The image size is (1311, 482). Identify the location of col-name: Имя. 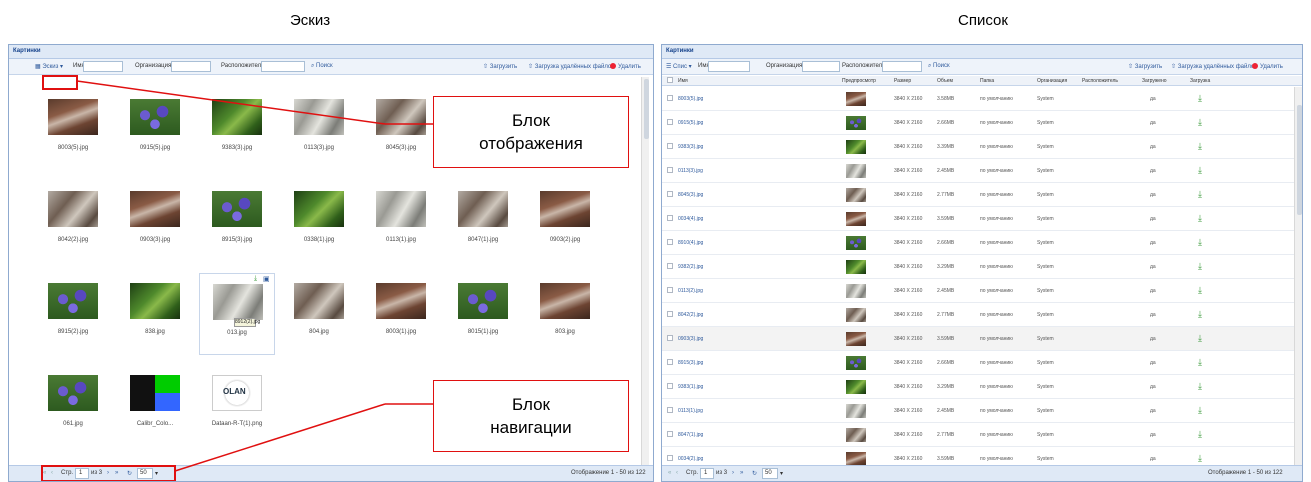
(683, 81).